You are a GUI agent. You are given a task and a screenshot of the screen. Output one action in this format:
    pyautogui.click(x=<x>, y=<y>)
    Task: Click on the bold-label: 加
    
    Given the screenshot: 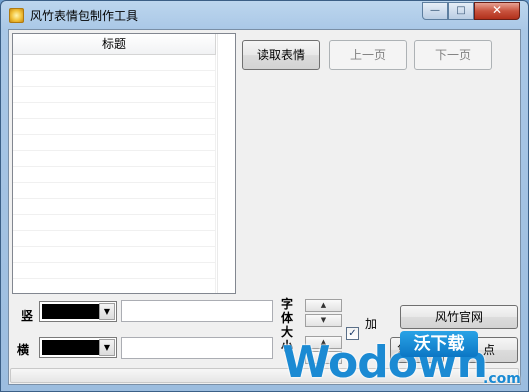 What is the action you would take?
    pyautogui.click(x=371, y=324)
    